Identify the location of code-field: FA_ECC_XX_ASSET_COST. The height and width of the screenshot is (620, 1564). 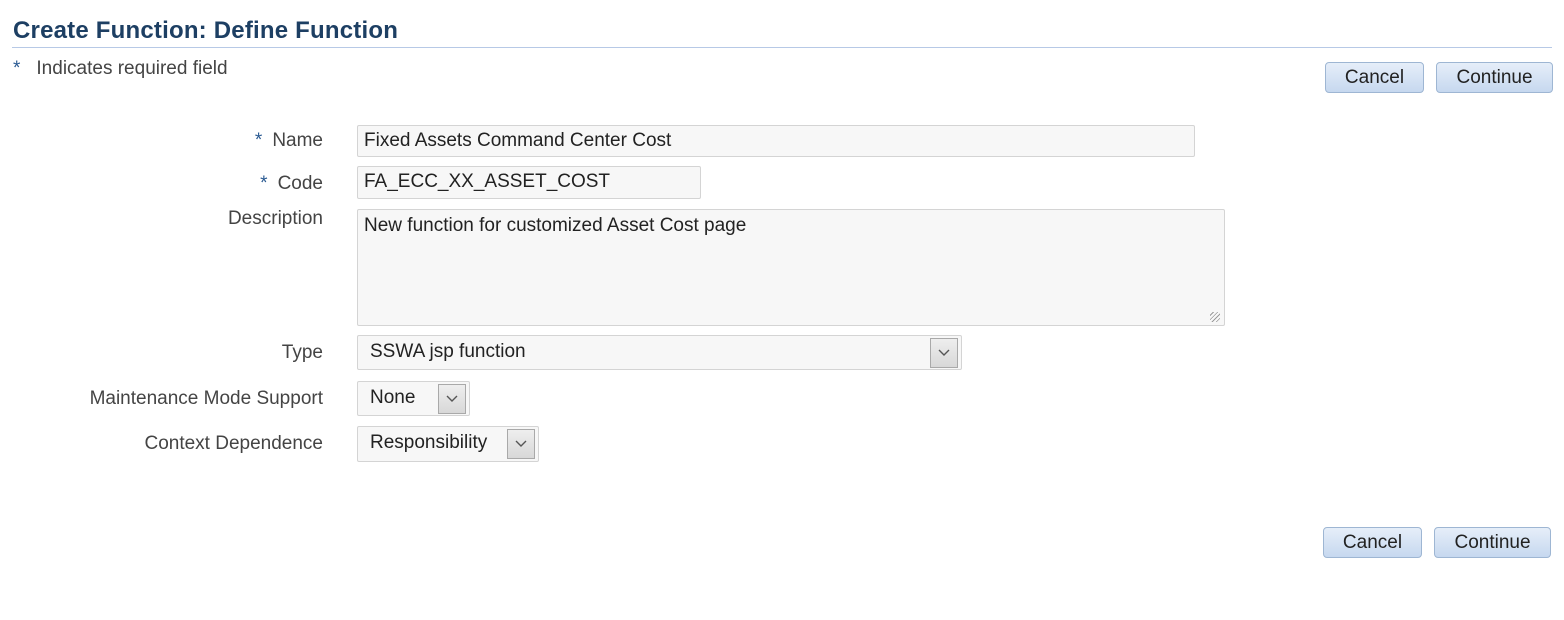
(529, 182).